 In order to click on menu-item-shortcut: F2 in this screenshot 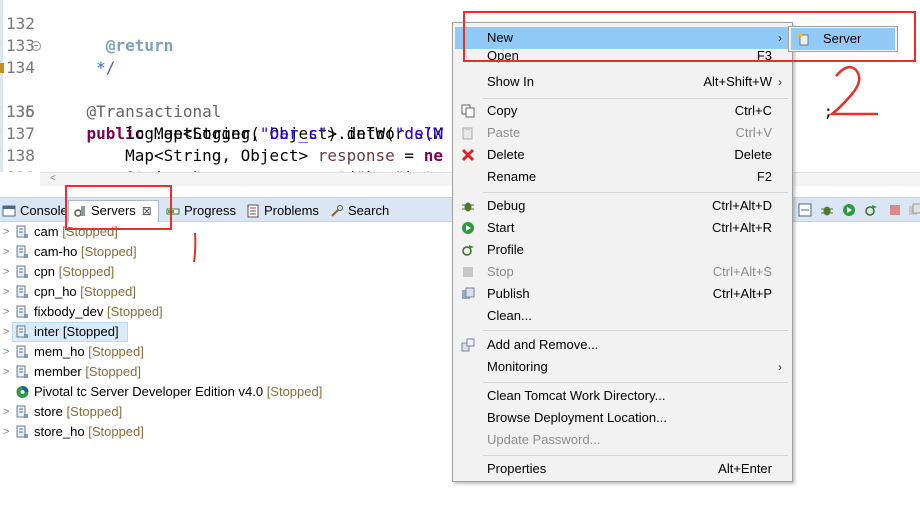, I will do `click(764, 176)`.